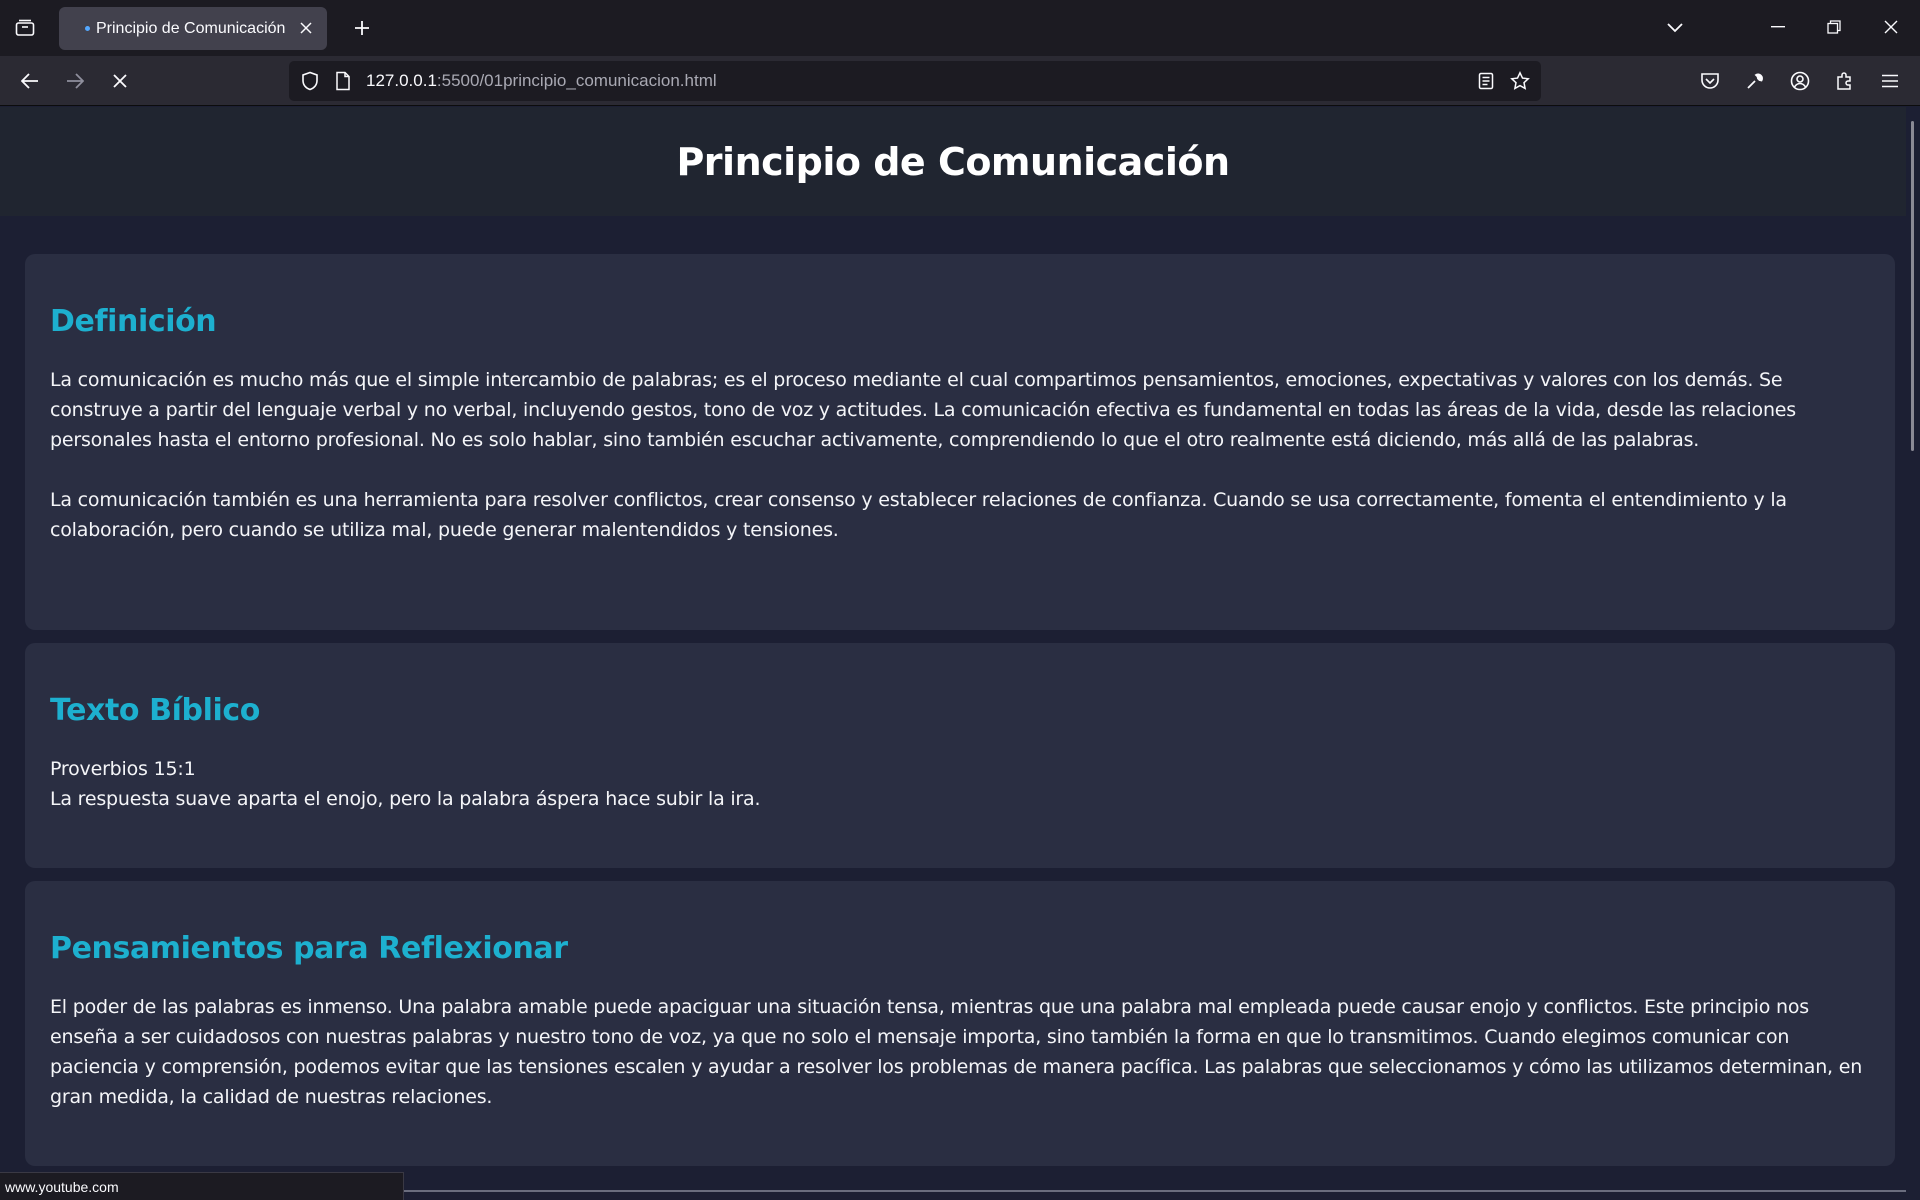  I want to click on reader-view-icon, so click(1486, 81).